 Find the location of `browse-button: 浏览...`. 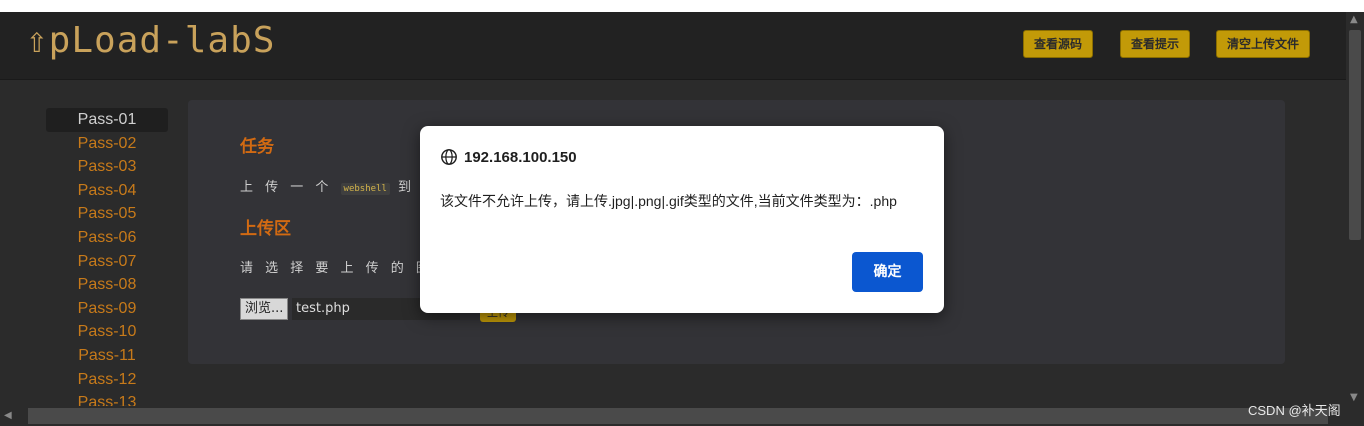

browse-button: 浏览... is located at coordinates (264, 309).